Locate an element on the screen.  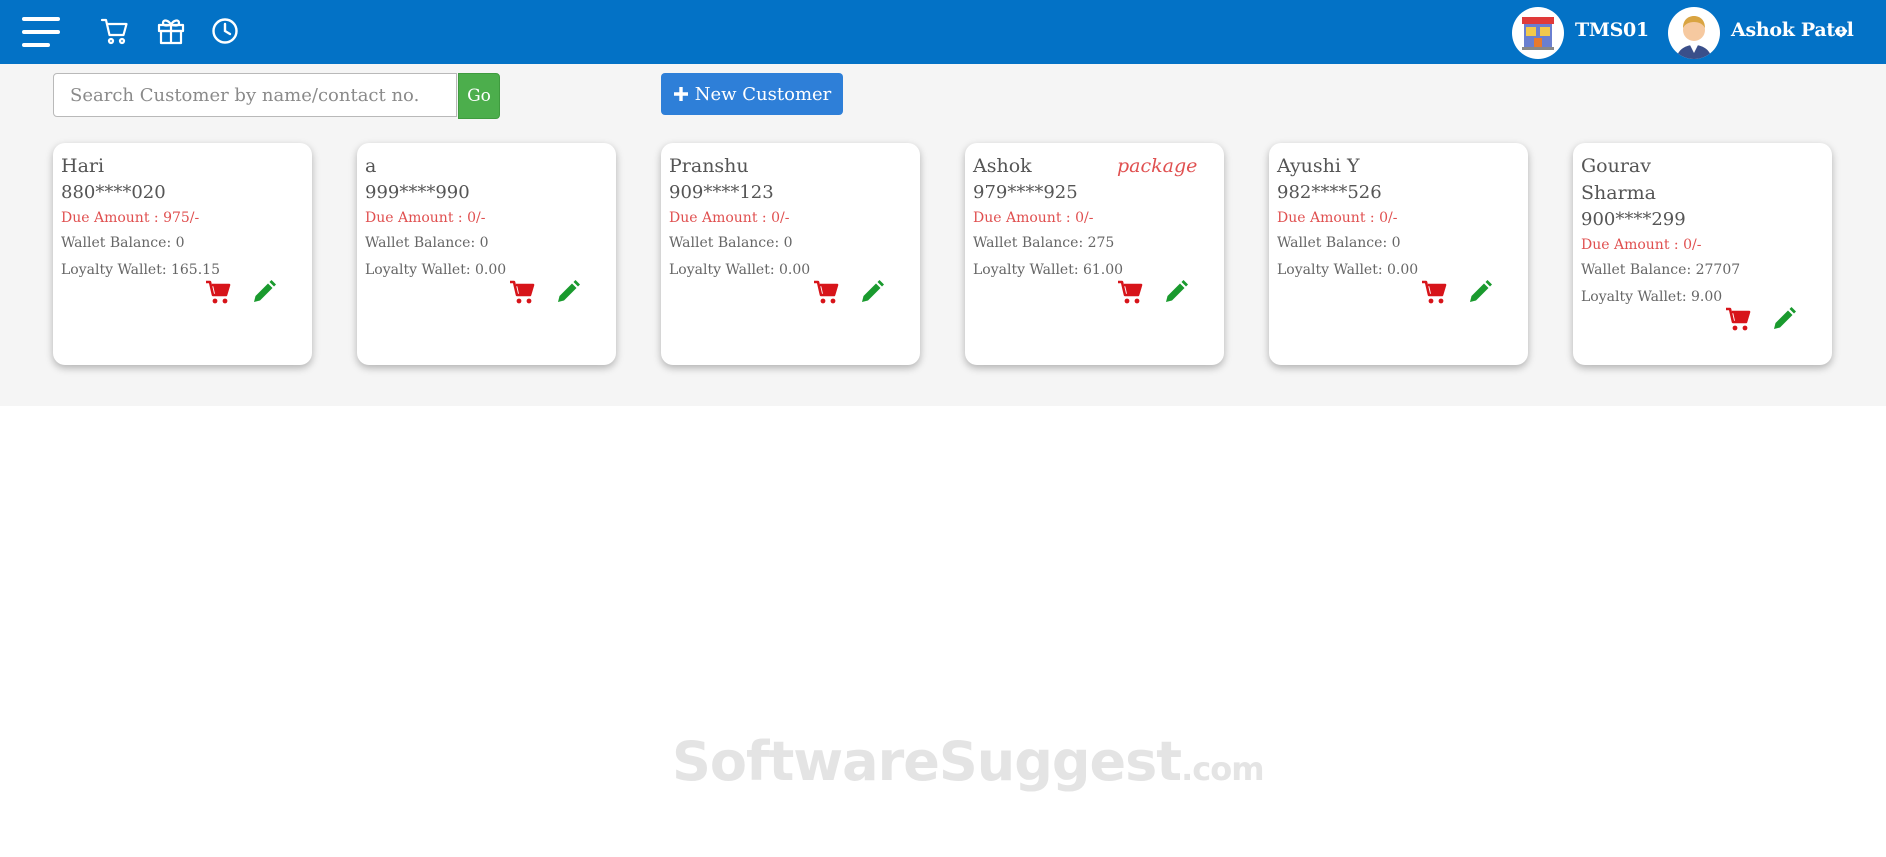
customer-phone: 999****990 is located at coordinates (417, 192).